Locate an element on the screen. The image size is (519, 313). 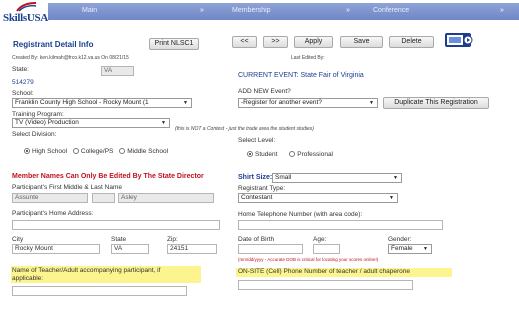
school-label: School: is located at coordinates (23, 93).